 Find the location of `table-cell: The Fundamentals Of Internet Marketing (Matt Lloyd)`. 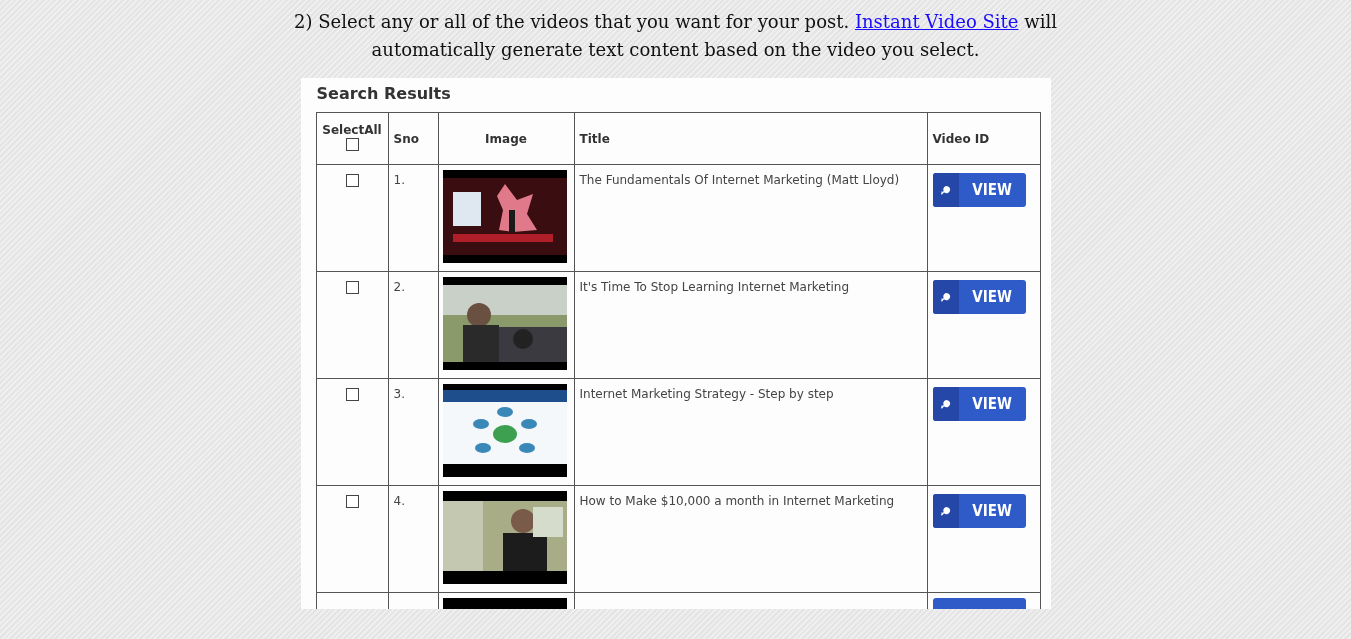

table-cell: The Fundamentals Of Internet Marketing (Matt Lloyd) is located at coordinates (750, 218).